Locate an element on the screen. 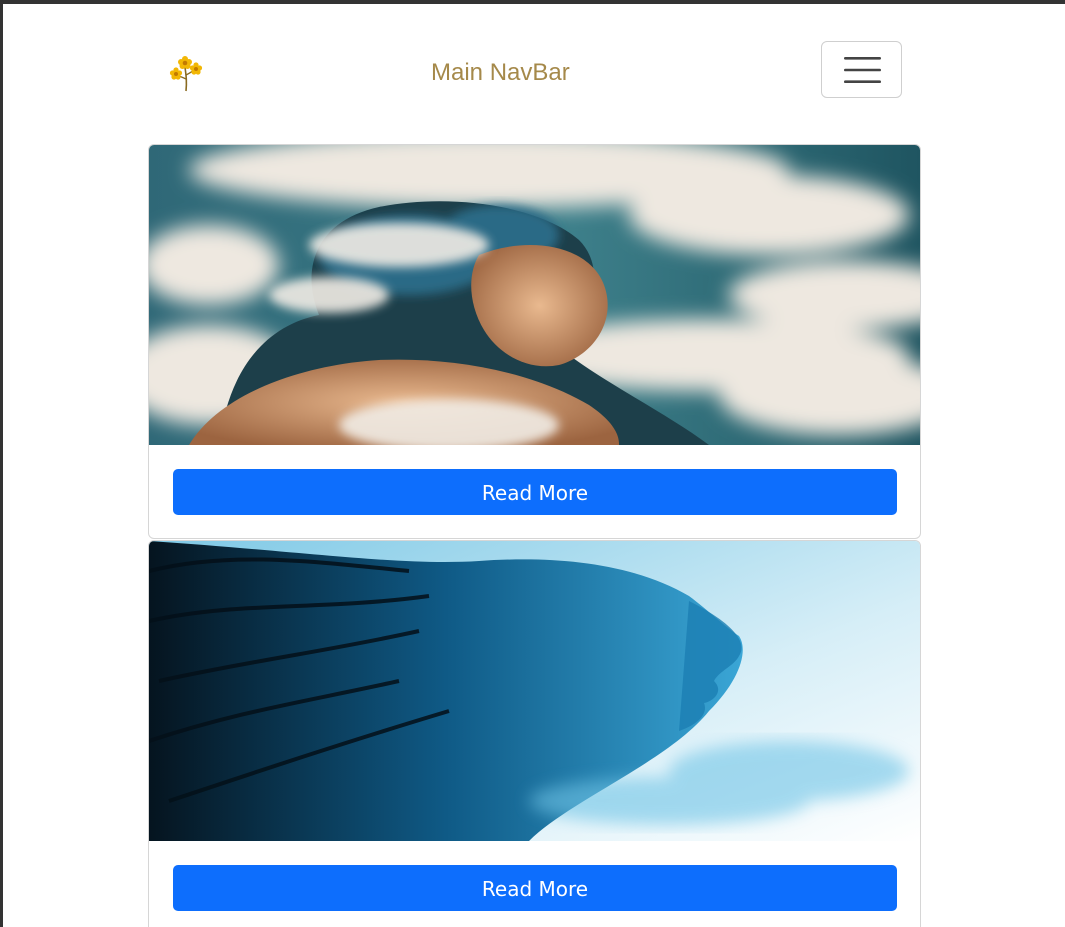  navbar-title: Main NavBar is located at coordinates (500, 73).